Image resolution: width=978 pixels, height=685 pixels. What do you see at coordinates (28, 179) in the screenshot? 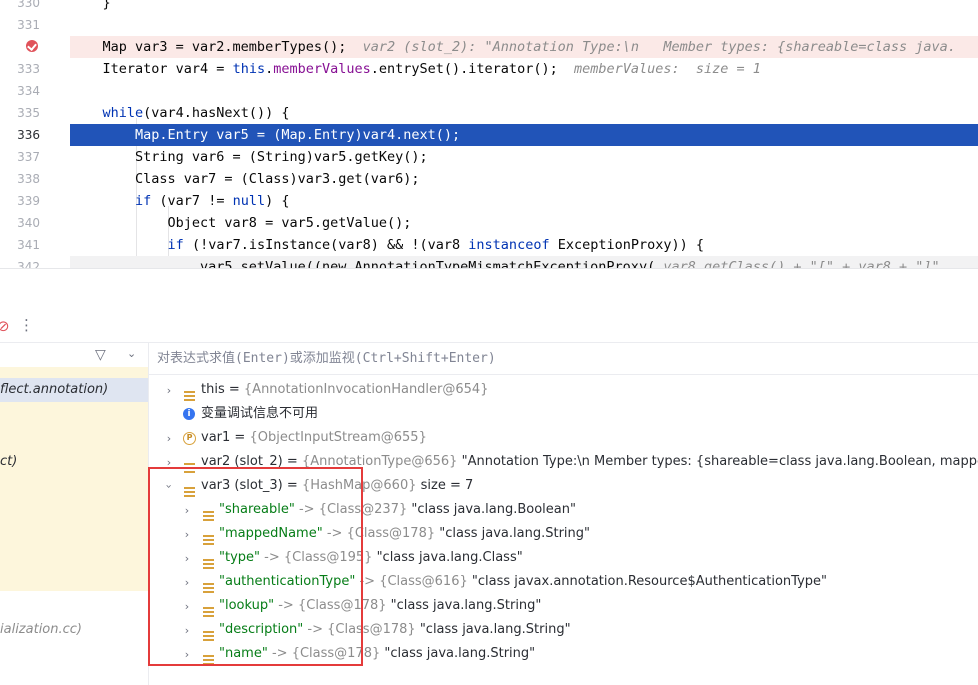
I see `line-number: 338` at bounding box center [28, 179].